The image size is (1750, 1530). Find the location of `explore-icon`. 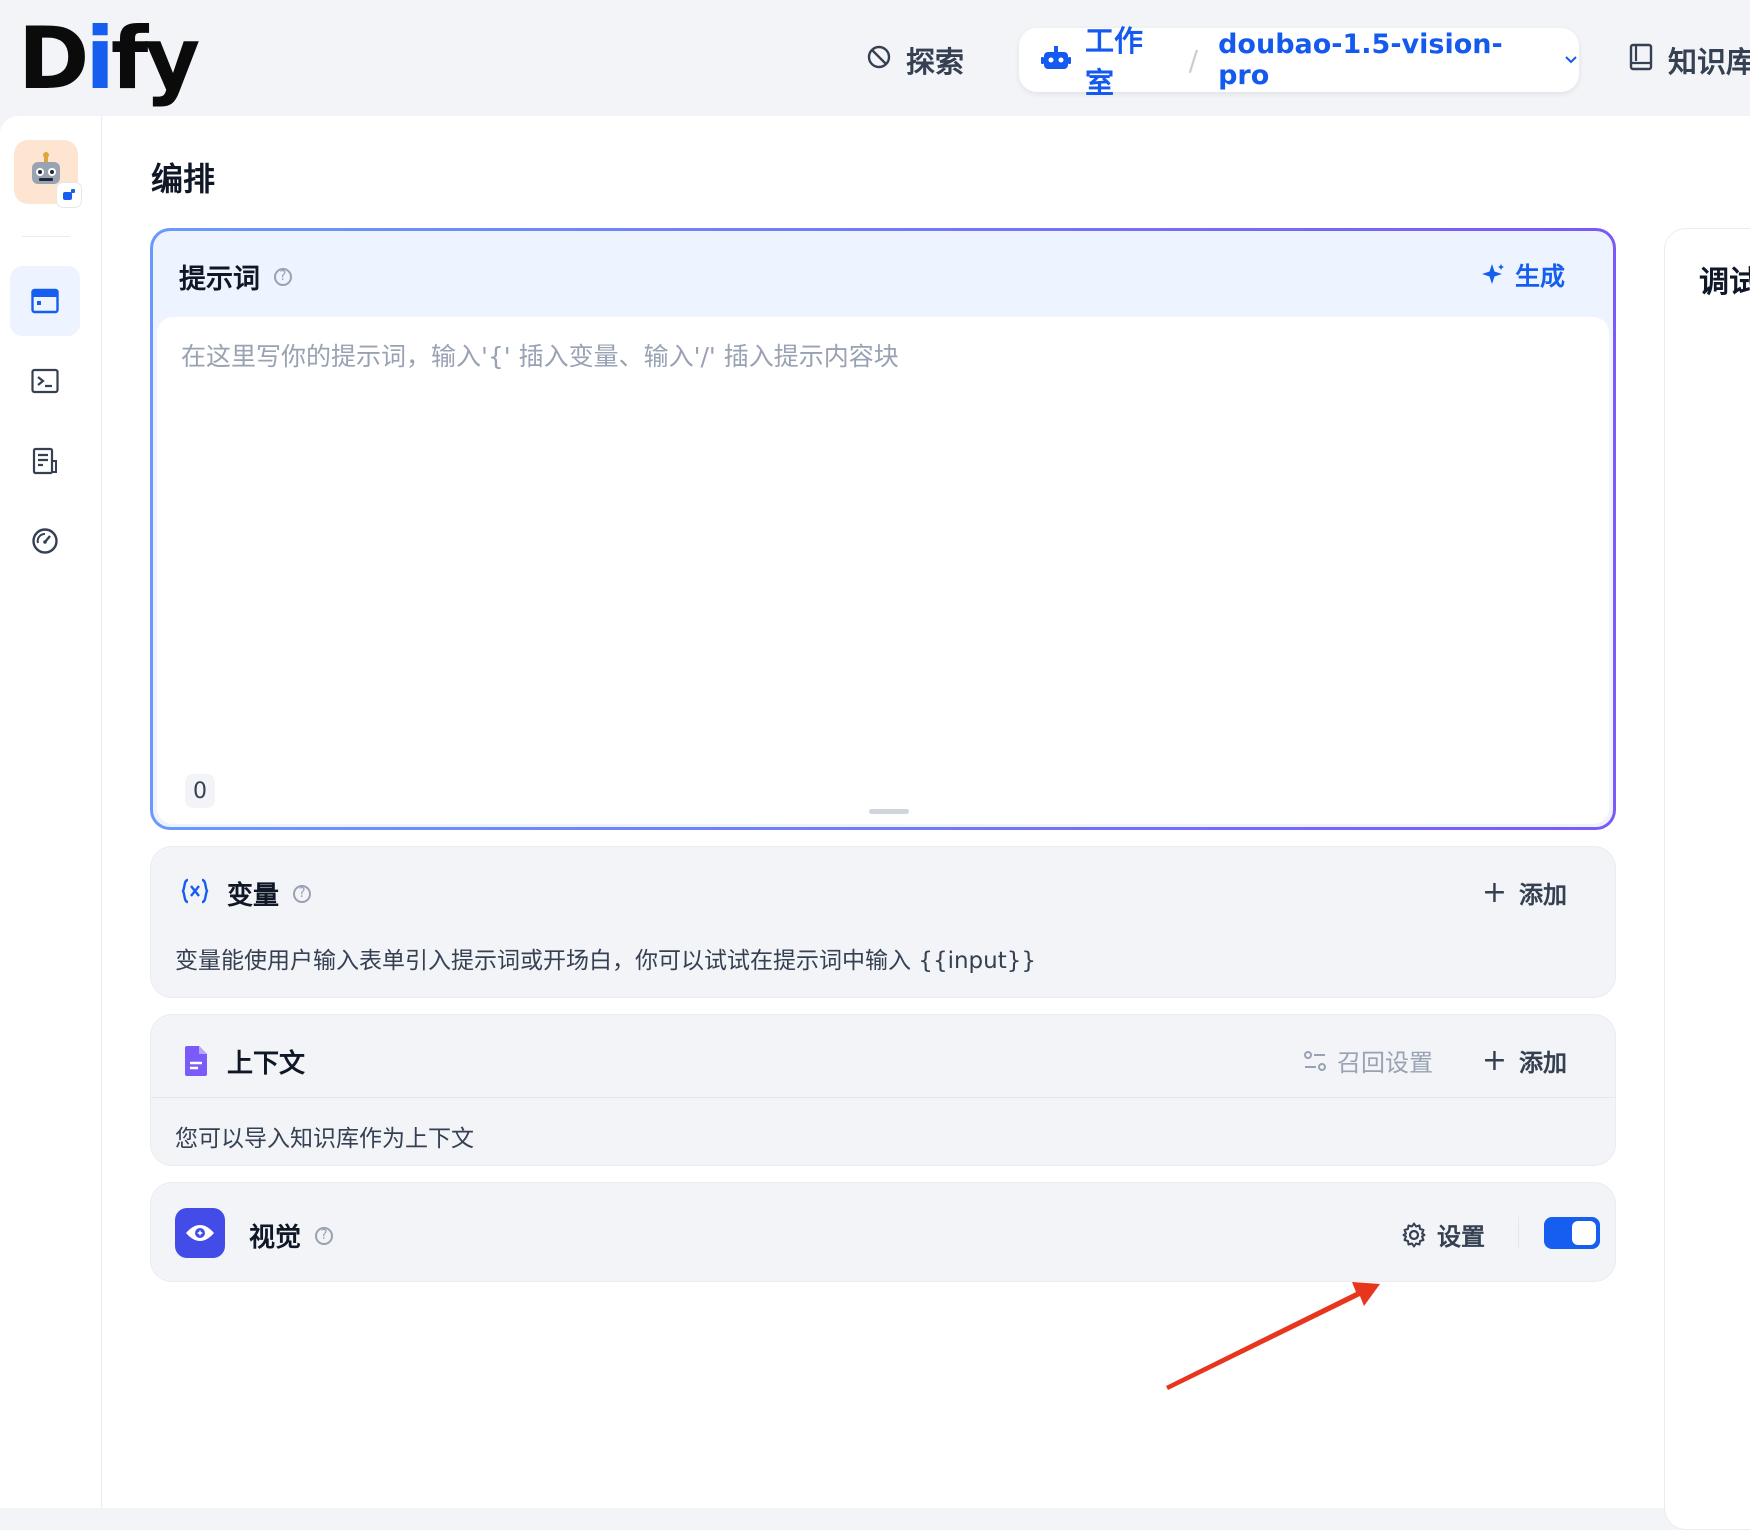

explore-icon is located at coordinates (879, 60).